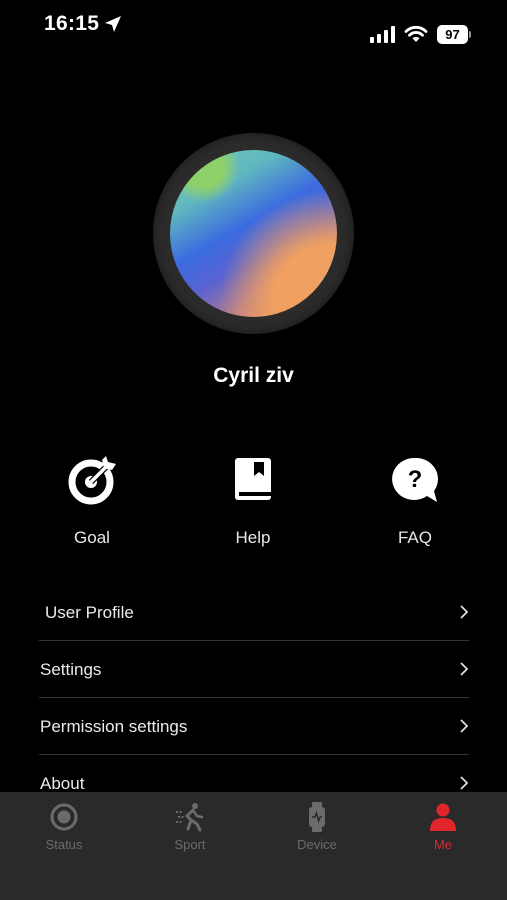 This screenshot has height=900, width=507. I want to click on goal-label: Goal, so click(92, 537).